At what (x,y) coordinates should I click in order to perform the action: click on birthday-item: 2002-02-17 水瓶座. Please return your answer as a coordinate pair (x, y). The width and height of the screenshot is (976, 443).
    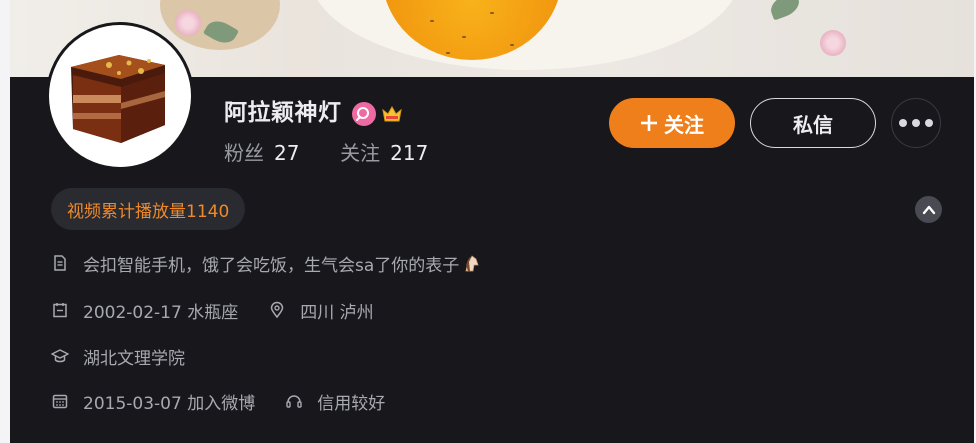
    Looking at the image, I should click on (144, 310).